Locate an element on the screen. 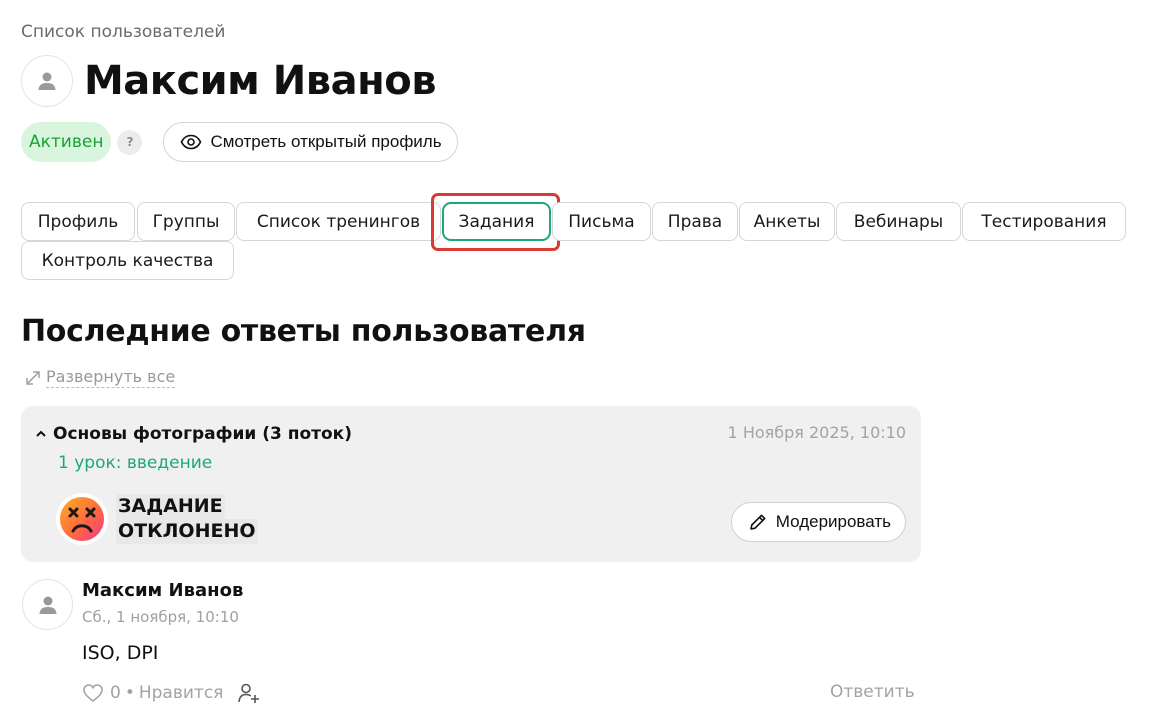 Image resolution: width=1172 pixels, height=717 pixels. comment-actions: 0 • Нравится is located at coordinates (171, 693).